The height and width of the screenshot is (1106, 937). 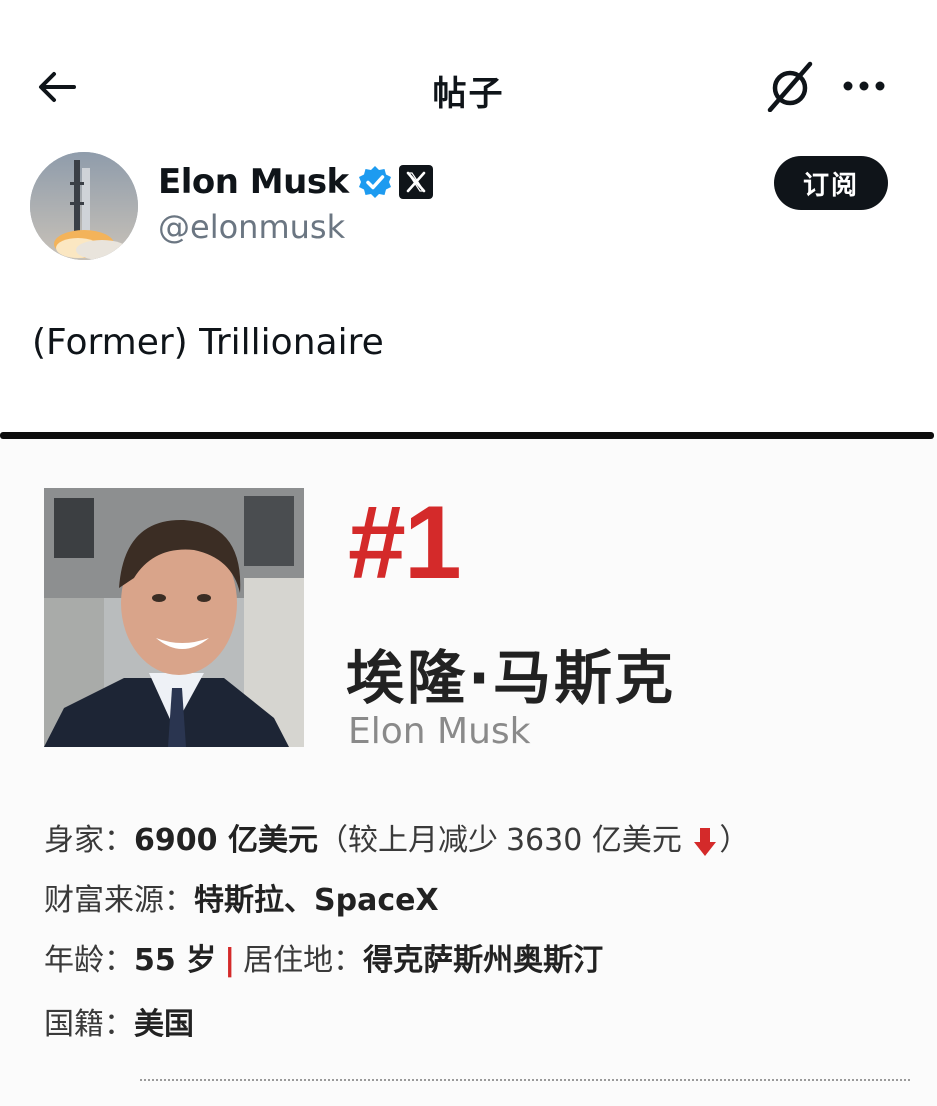 I want to click on net-worth-change-open: （较上月减少, so click(x=407, y=840).